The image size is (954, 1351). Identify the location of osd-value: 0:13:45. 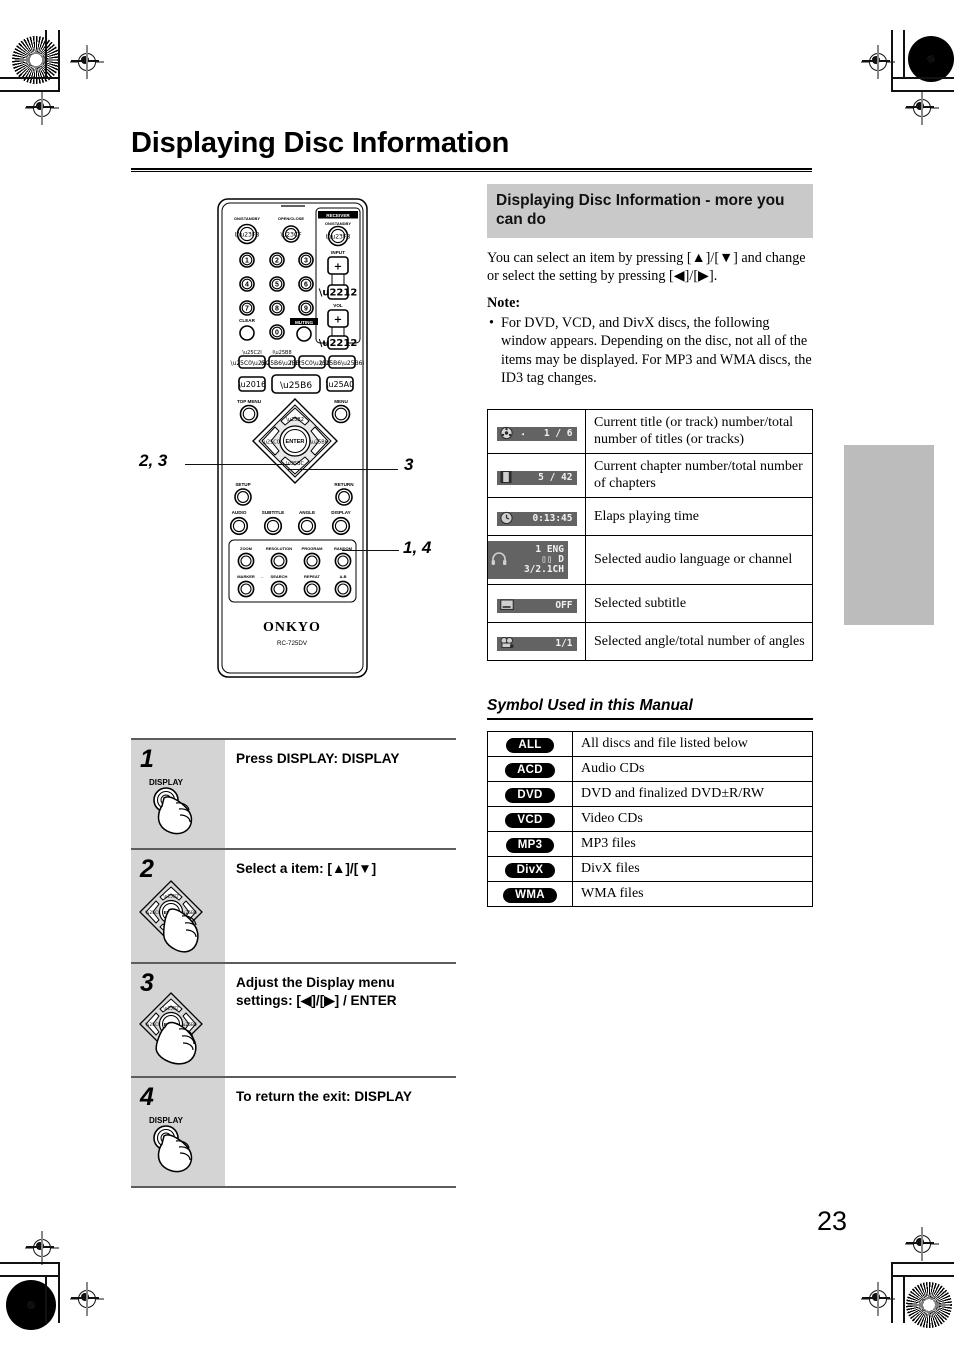
(552, 518).